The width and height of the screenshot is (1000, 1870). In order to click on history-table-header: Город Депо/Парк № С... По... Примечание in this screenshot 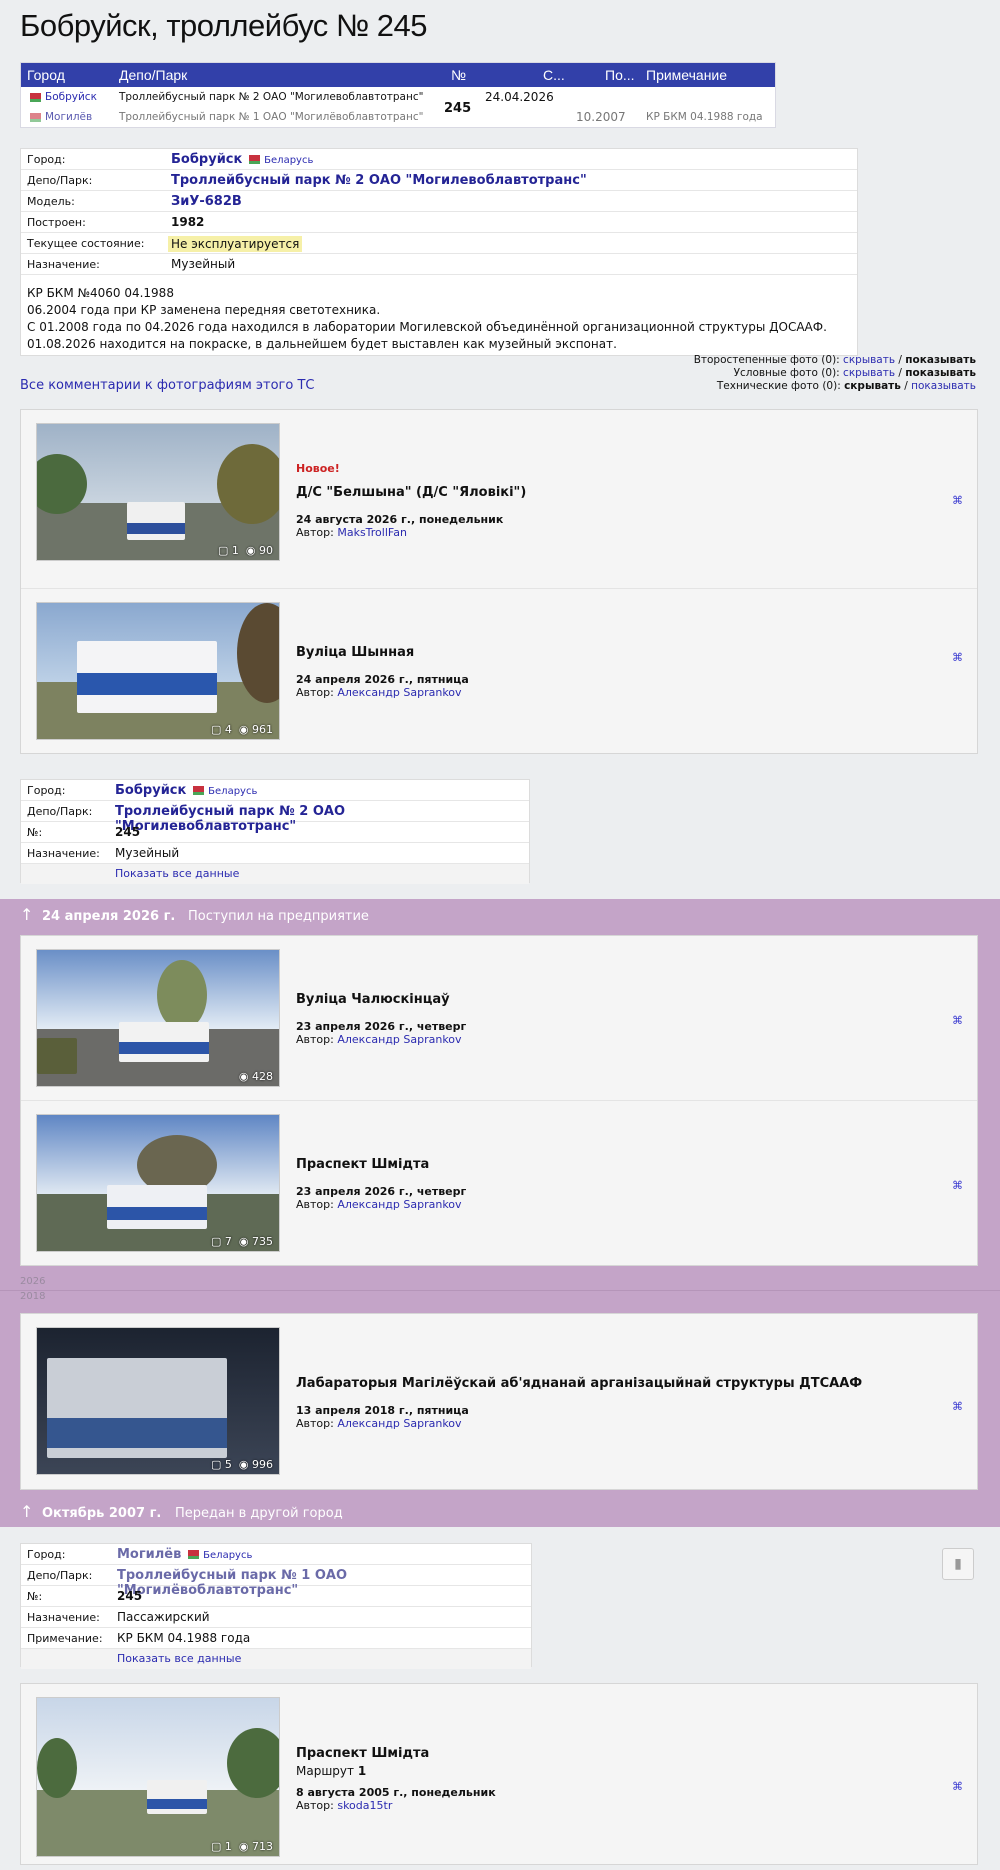, I will do `click(398, 75)`.